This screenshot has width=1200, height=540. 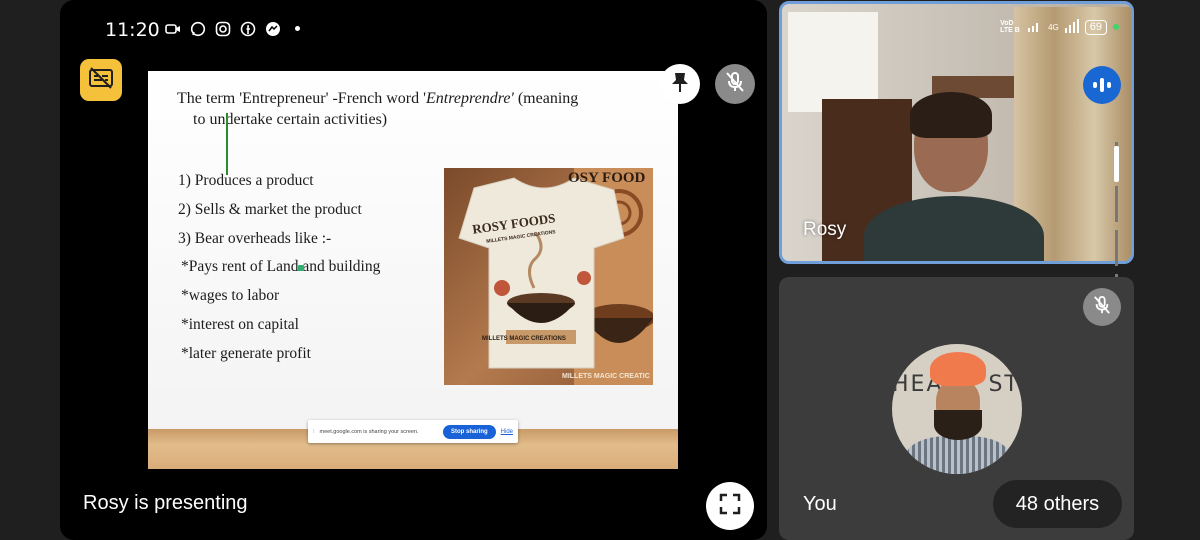 I want to click on participant-name-rosy: Rosy, so click(x=825, y=229).